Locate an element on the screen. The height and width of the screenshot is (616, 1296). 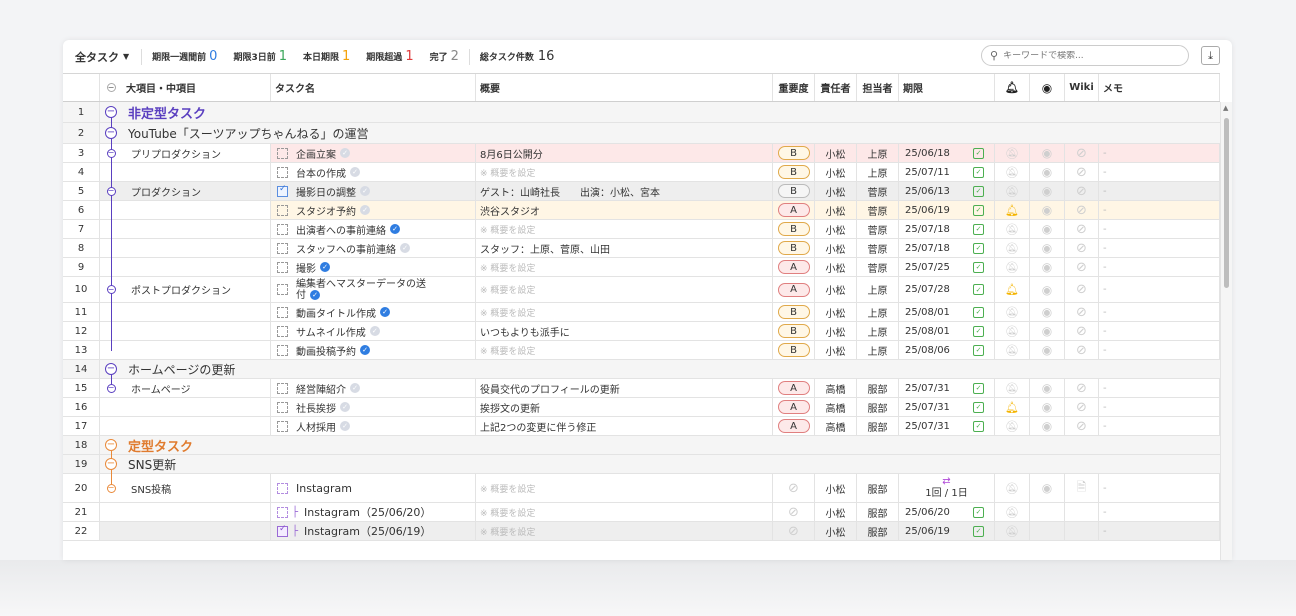
due-date: 25/06/18 is located at coordinates (927, 153).